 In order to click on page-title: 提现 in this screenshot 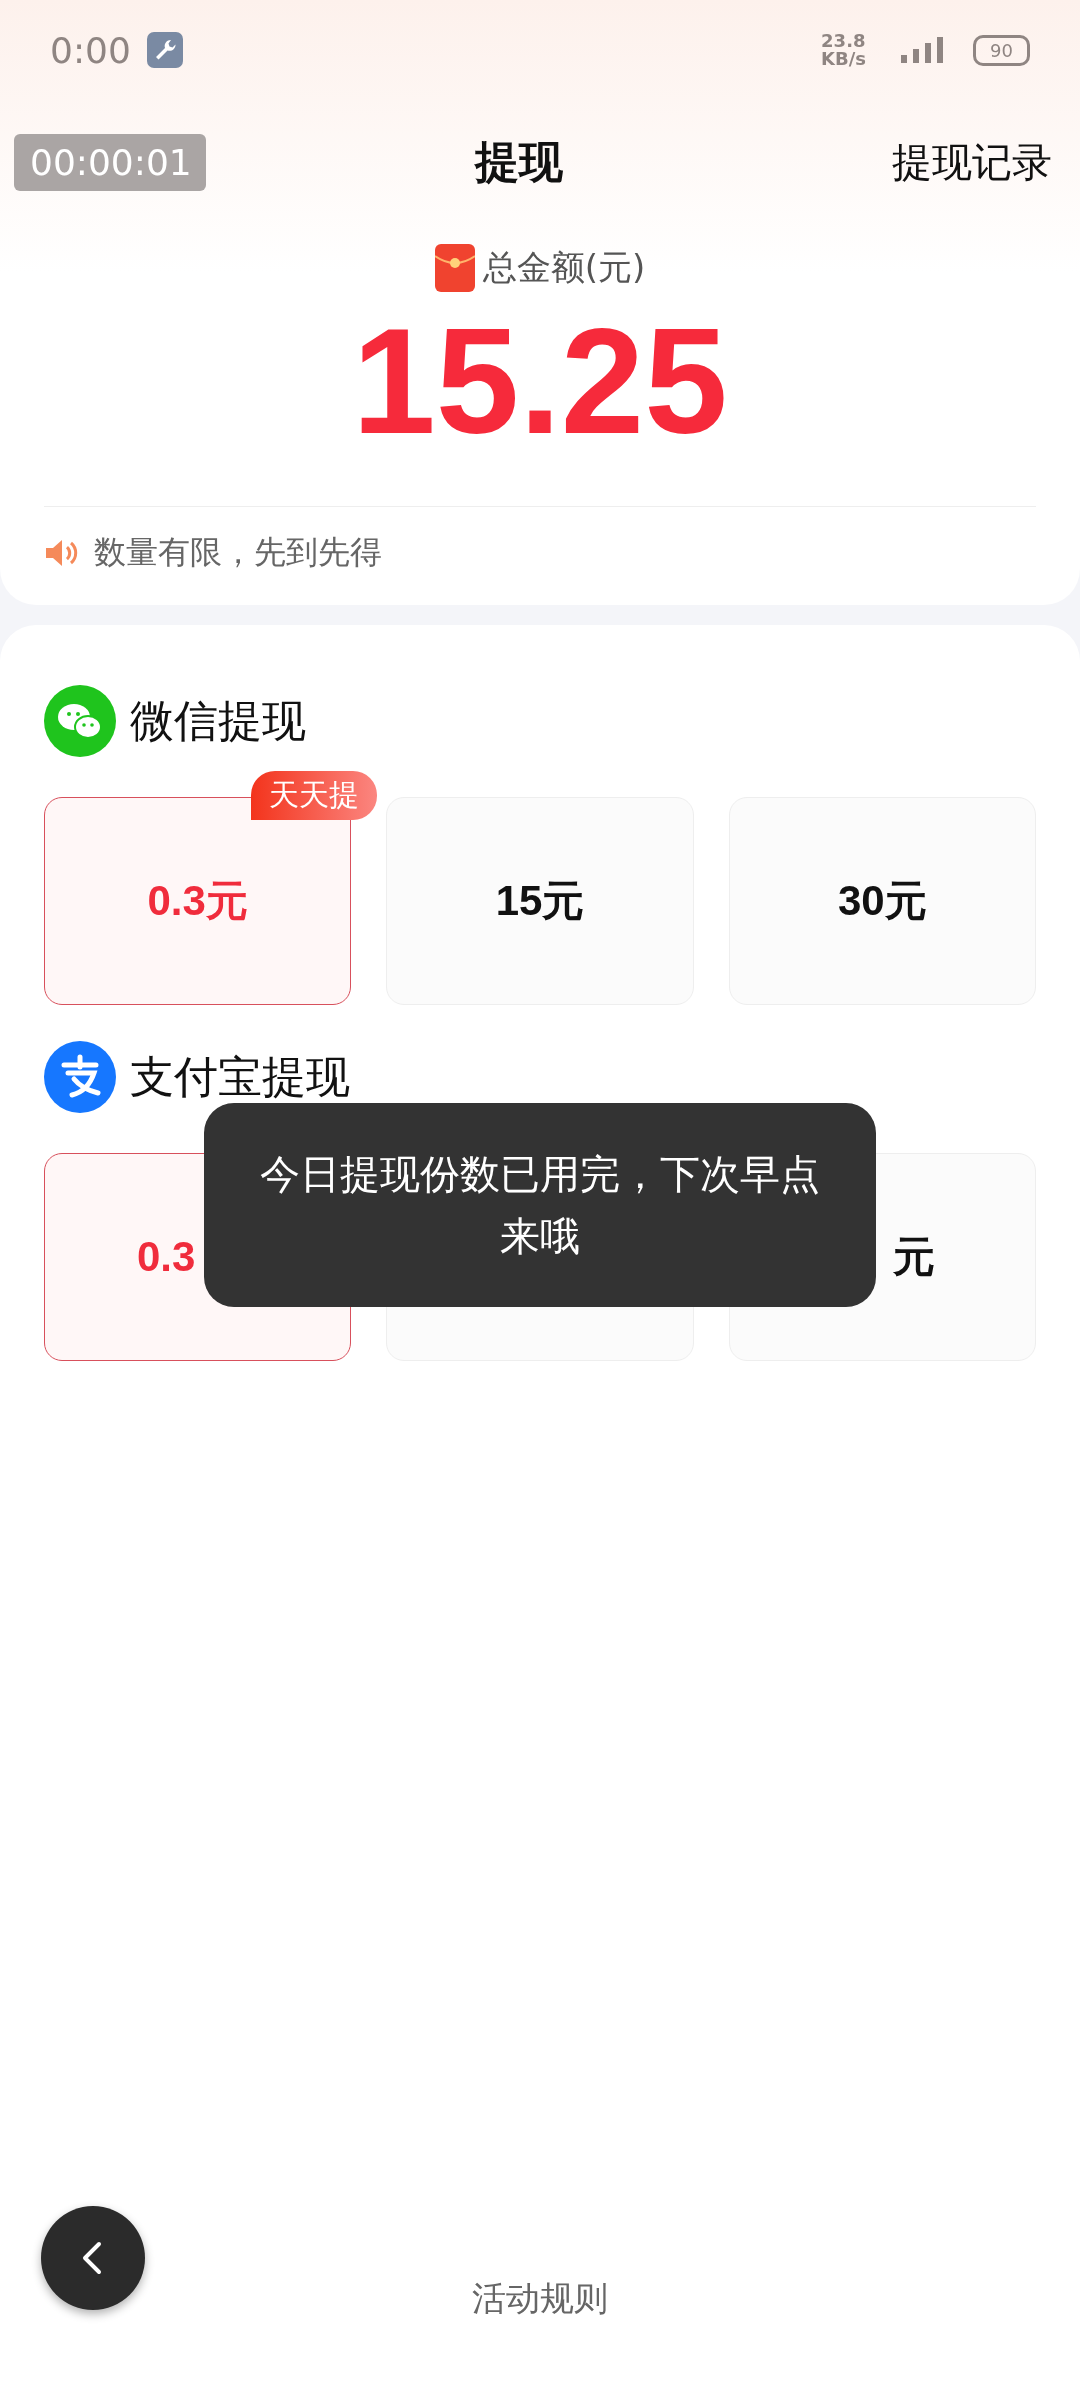, I will do `click(518, 161)`.